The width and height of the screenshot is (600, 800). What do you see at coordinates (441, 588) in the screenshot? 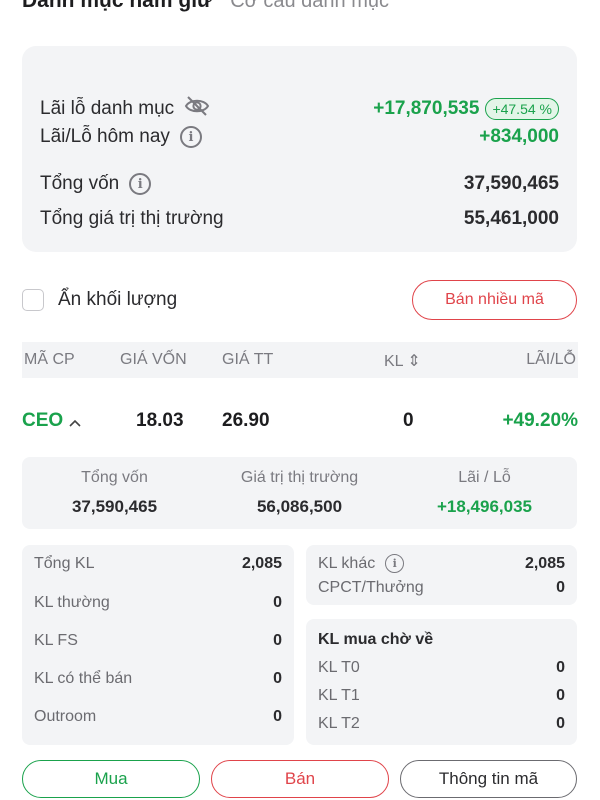
I see `kv-bonus-volume: CPCT/Thưởng 0` at bounding box center [441, 588].